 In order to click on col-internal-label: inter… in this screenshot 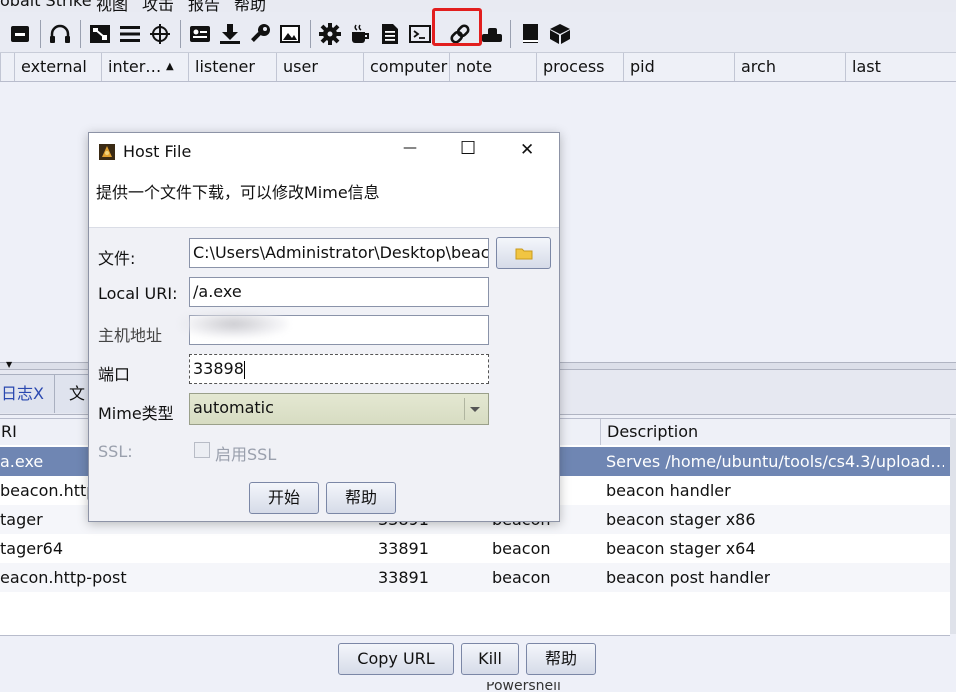, I will do `click(135, 66)`.